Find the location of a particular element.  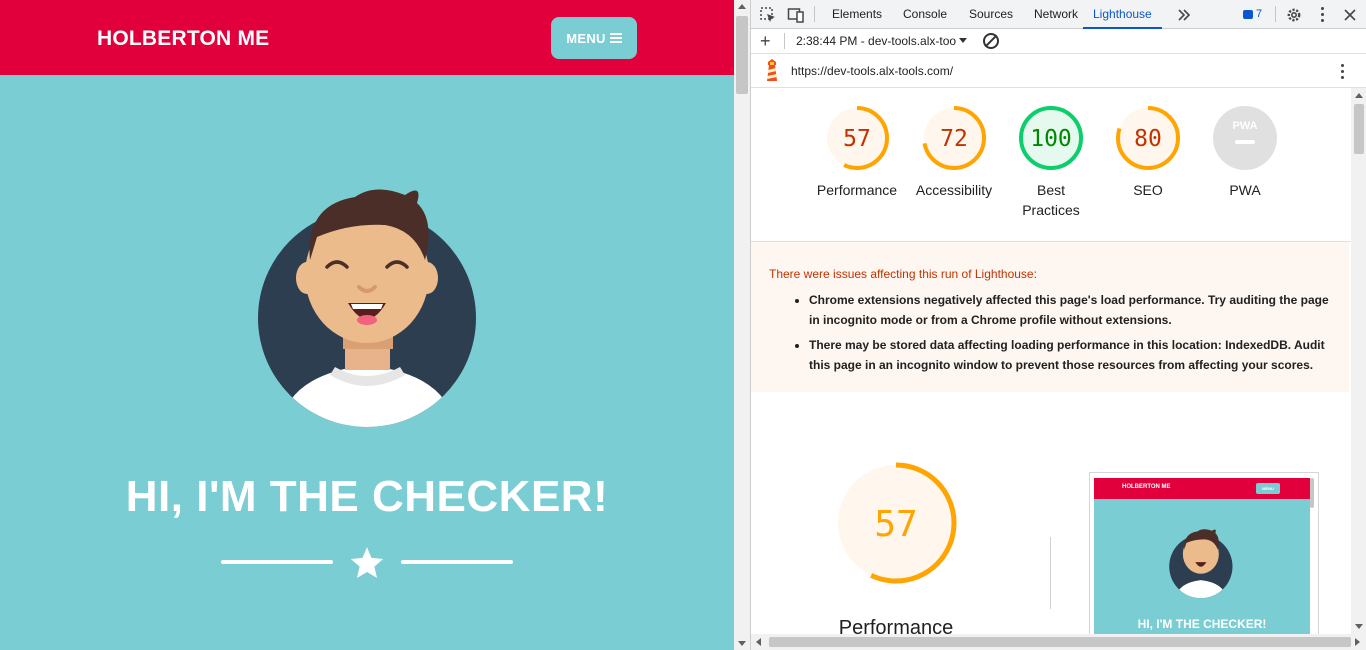

performance-large-label: Performance is located at coordinates (896, 625).